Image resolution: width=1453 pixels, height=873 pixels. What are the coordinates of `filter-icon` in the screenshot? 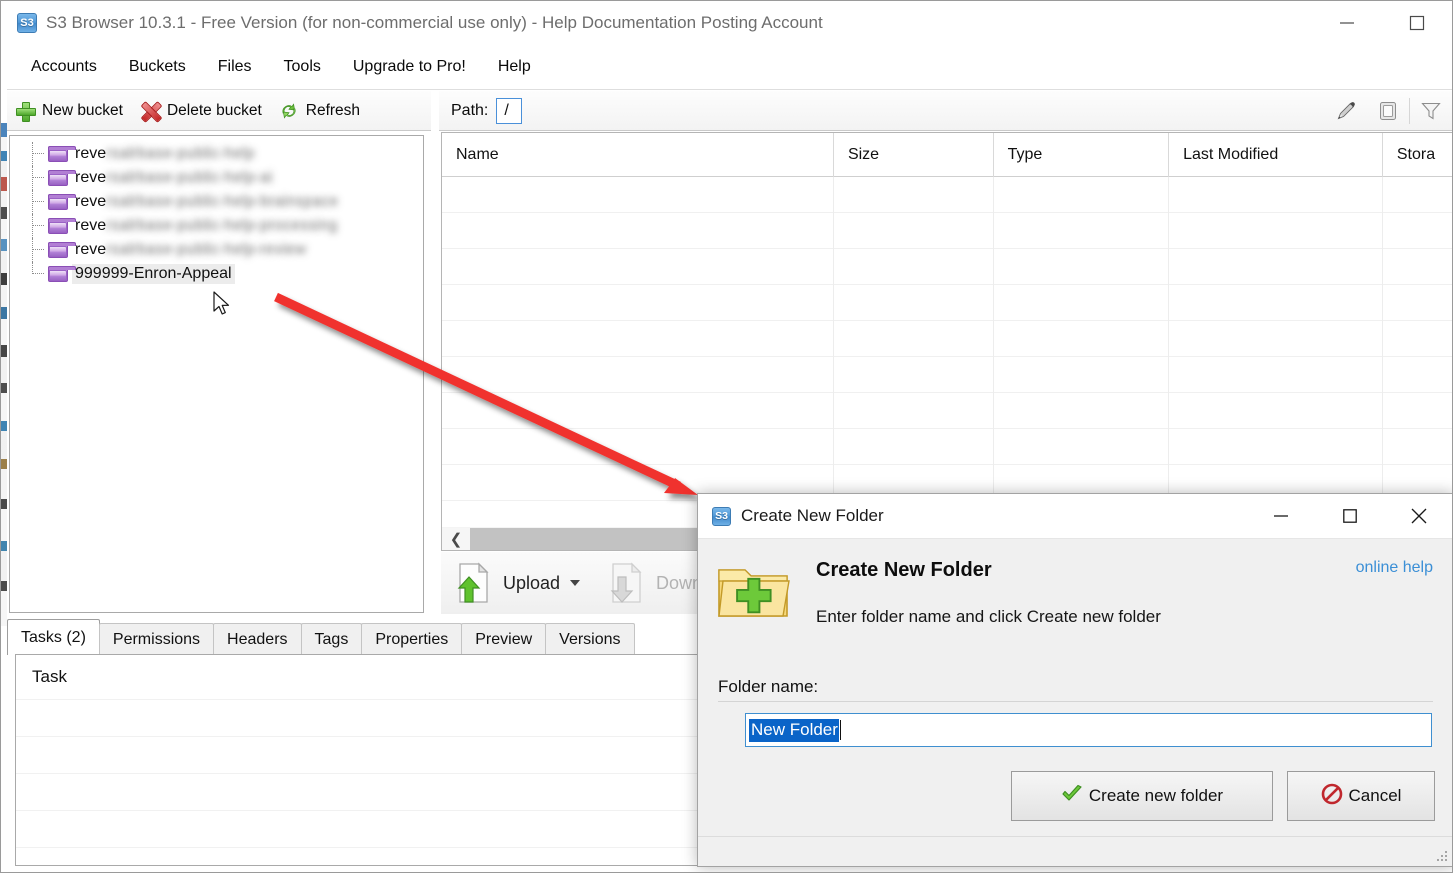 It's located at (1431, 111).